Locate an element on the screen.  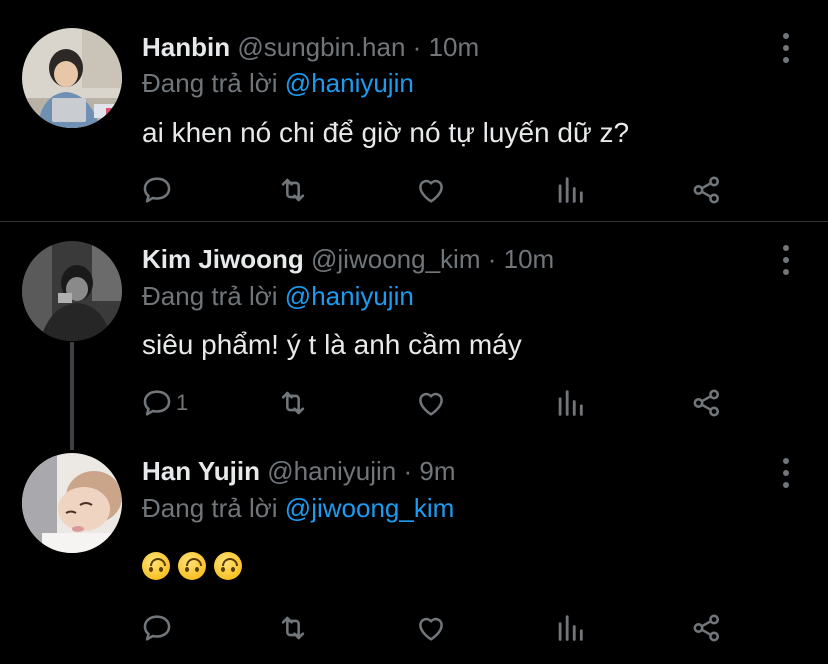
tweet-text: ai khen nó chi để giờ nó tự luyến dữ z? is located at coordinates (386, 132).